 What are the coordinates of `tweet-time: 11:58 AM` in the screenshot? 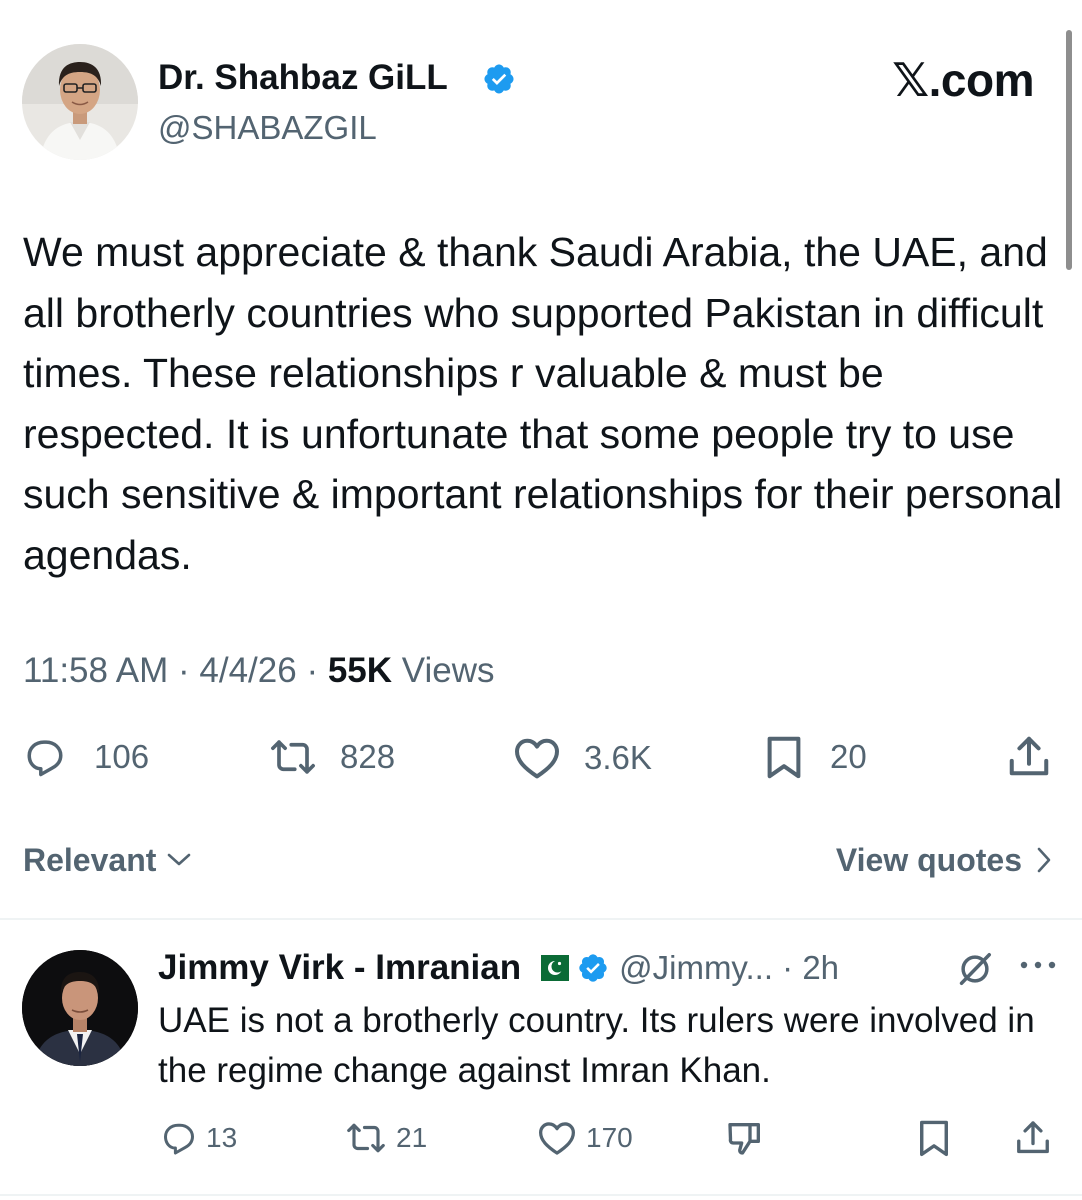 It's located at (95, 670).